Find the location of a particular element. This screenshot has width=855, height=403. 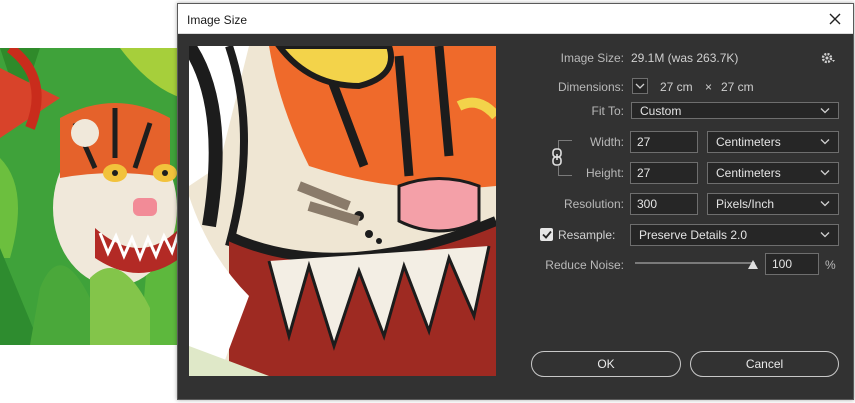

resolution-unit-select: Pixels/Inch is located at coordinates (773, 204).